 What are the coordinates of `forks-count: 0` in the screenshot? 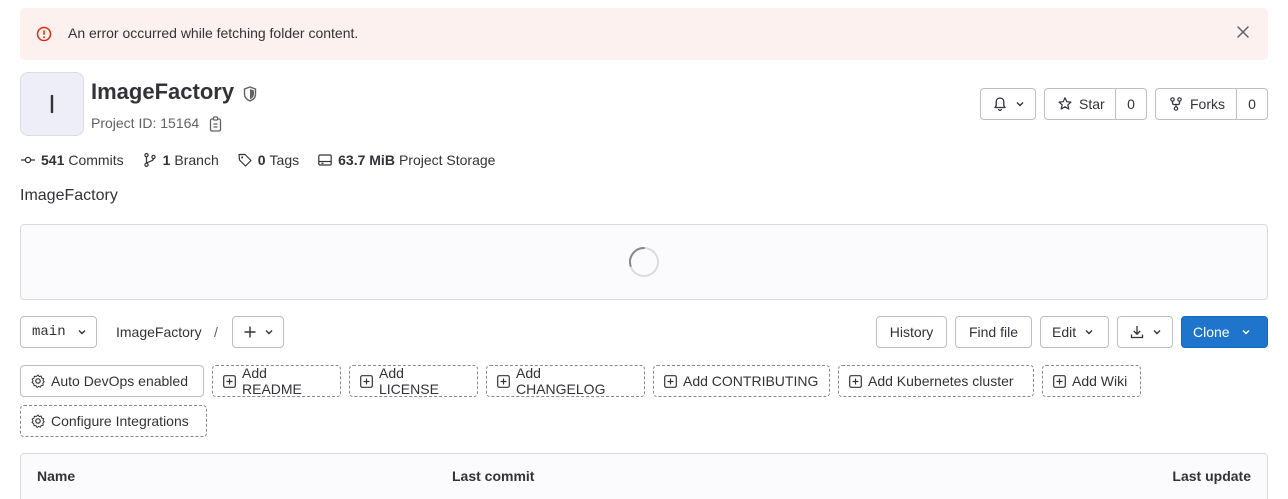 It's located at (1251, 104).